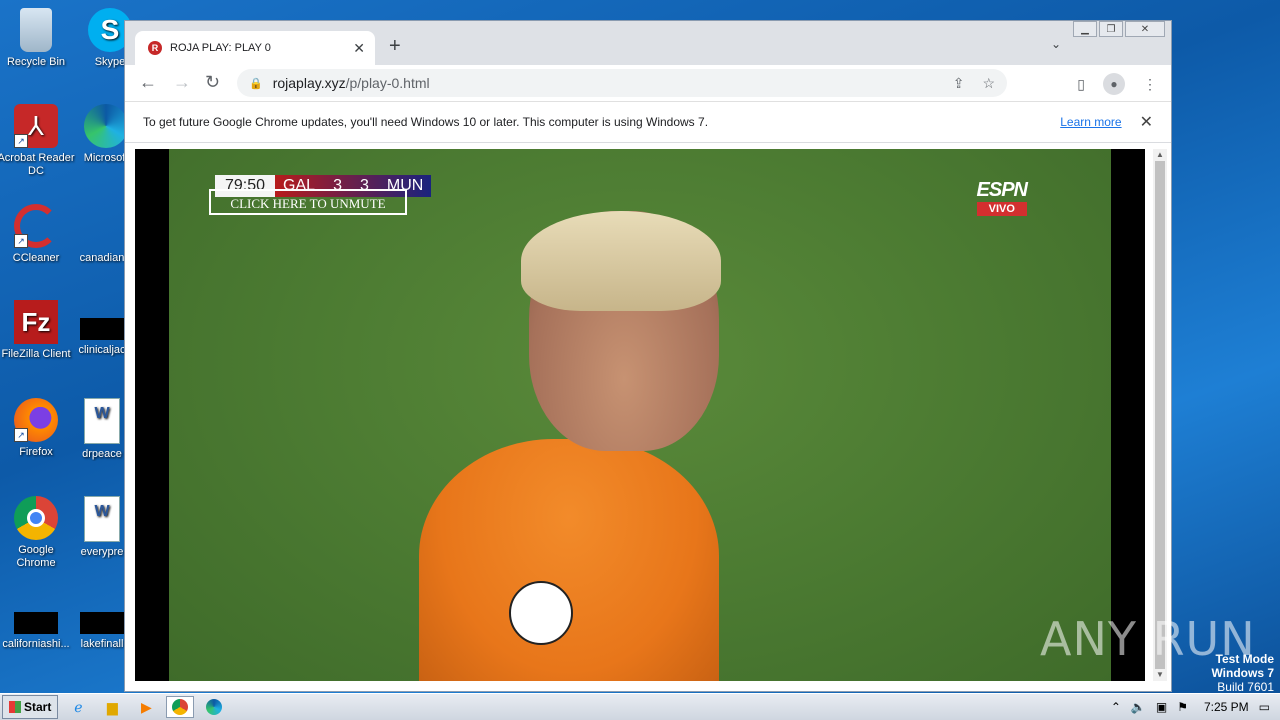 Image resolution: width=1280 pixels, height=720 pixels. Describe the element at coordinates (38, 707) in the screenshot. I see `start-label: Start` at that location.